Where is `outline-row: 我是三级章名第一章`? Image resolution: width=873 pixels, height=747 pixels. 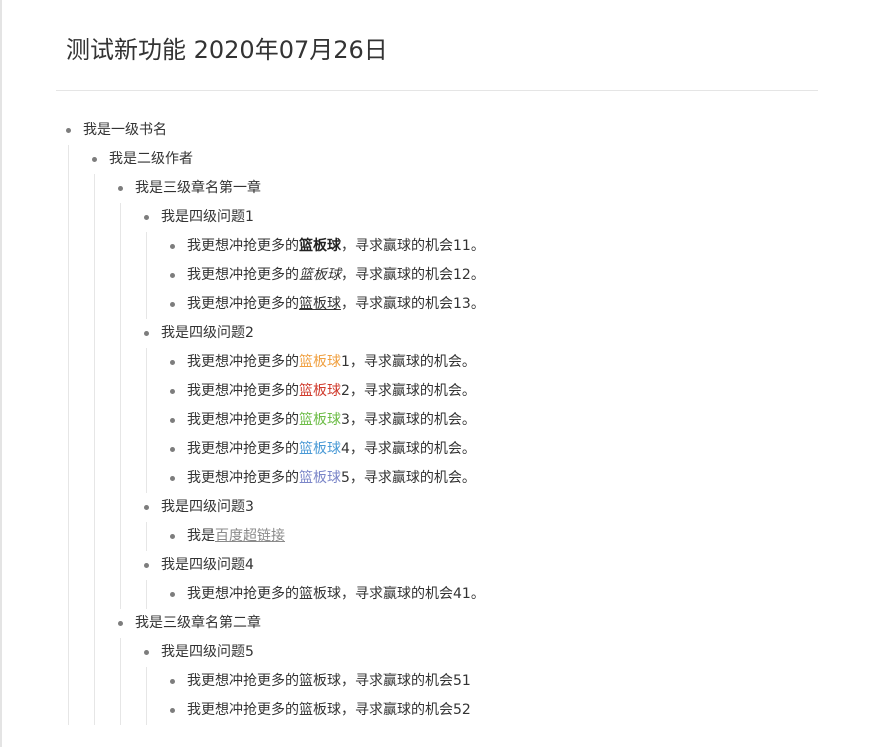 outline-row: 我是三级章名第一章 is located at coordinates (472, 188).